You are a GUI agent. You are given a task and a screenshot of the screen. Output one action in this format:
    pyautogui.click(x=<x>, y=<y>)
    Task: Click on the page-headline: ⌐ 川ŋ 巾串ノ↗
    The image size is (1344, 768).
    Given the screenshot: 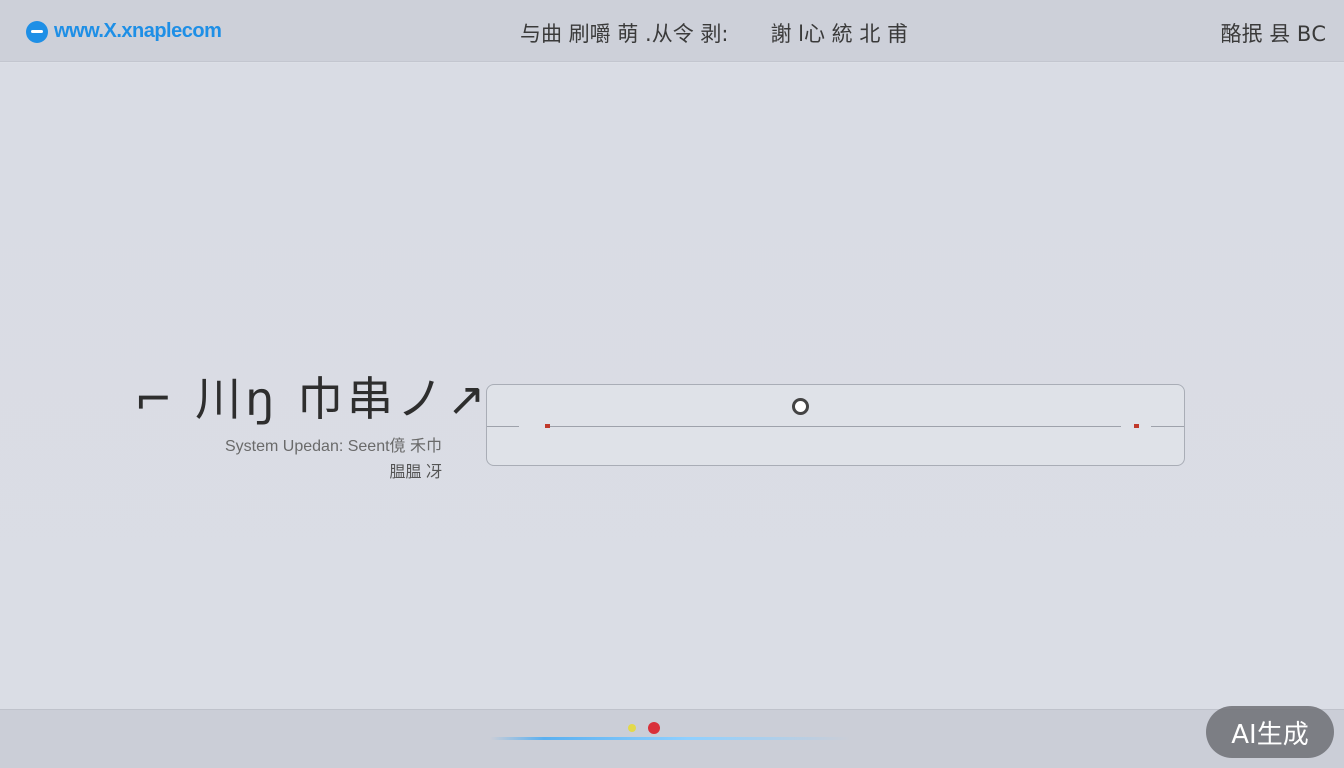 What is the action you would take?
    pyautogui.click(x=312, y=399)
    